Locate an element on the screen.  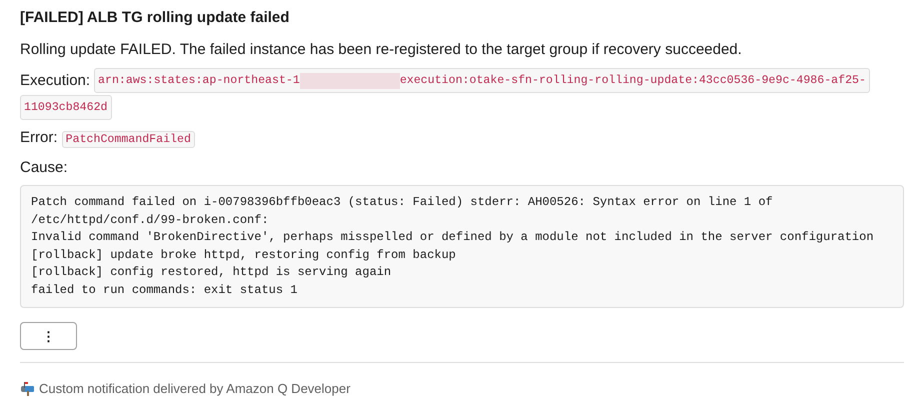
execution-label: Execution: is located at coordinates (55, 81).